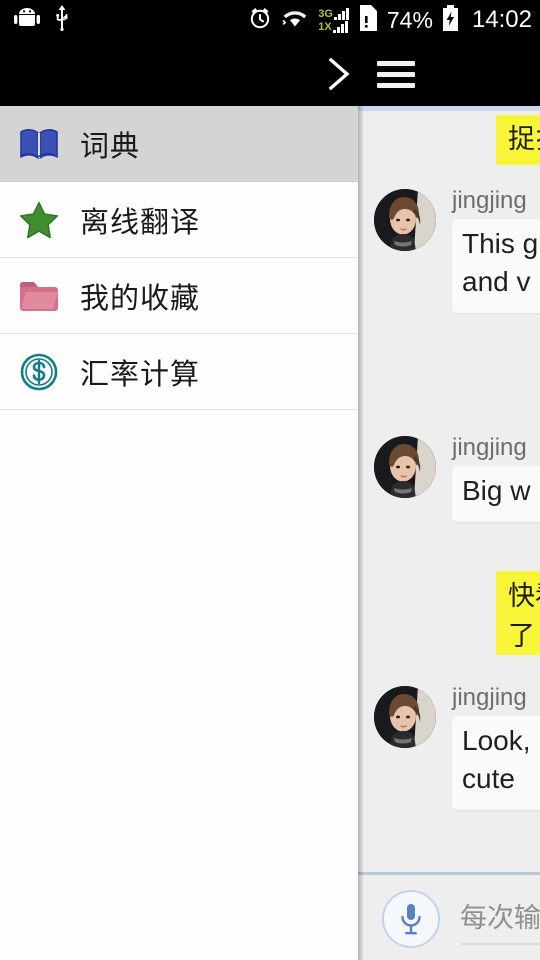 This screenshot has height=960, width=540. Describe the element at coordinates (179, 144) in the screenshot. I see `drawer-item-dictionary: 词典` at that location.